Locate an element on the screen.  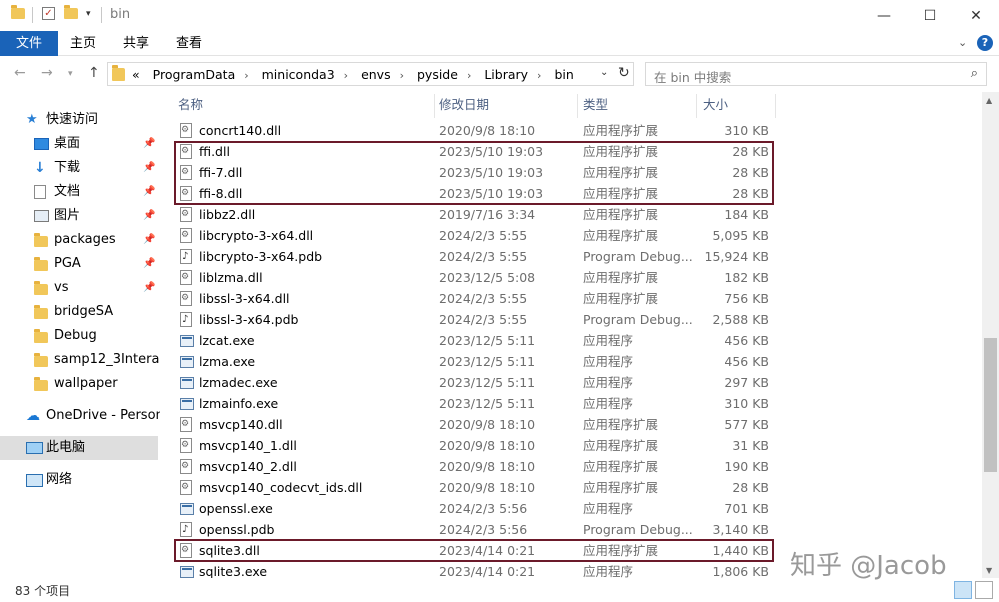
new-folder-icon is located at coordinates (71, 12).